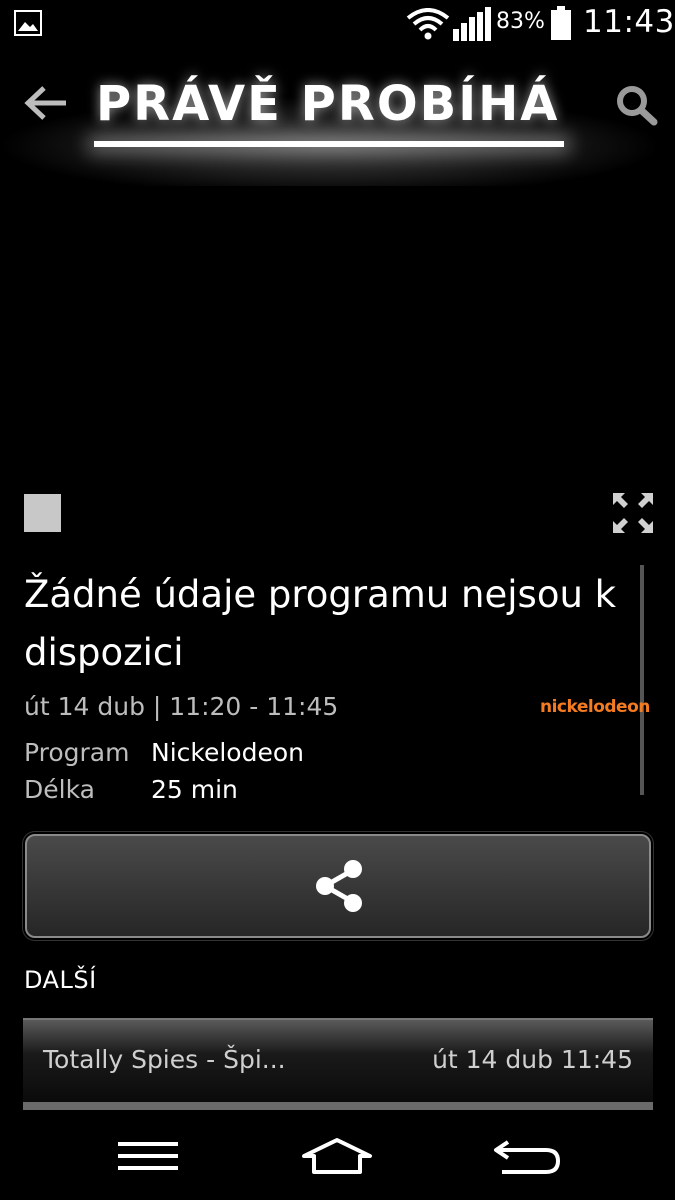  I want to click on program-datetime: út 14 dub | 11:20 - 11:45, so click(181, 706).